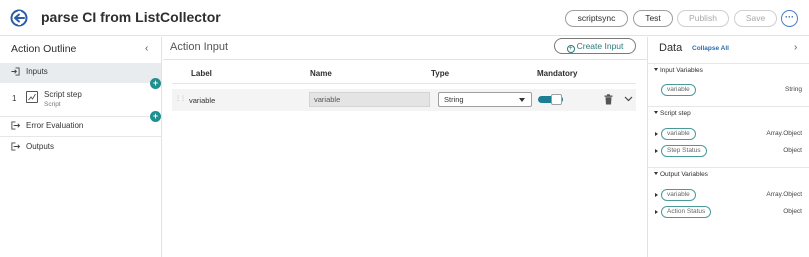 The width and height of the screenshot is (809, 257). I want to click on script-step-title: Script step, so click(63, 94).